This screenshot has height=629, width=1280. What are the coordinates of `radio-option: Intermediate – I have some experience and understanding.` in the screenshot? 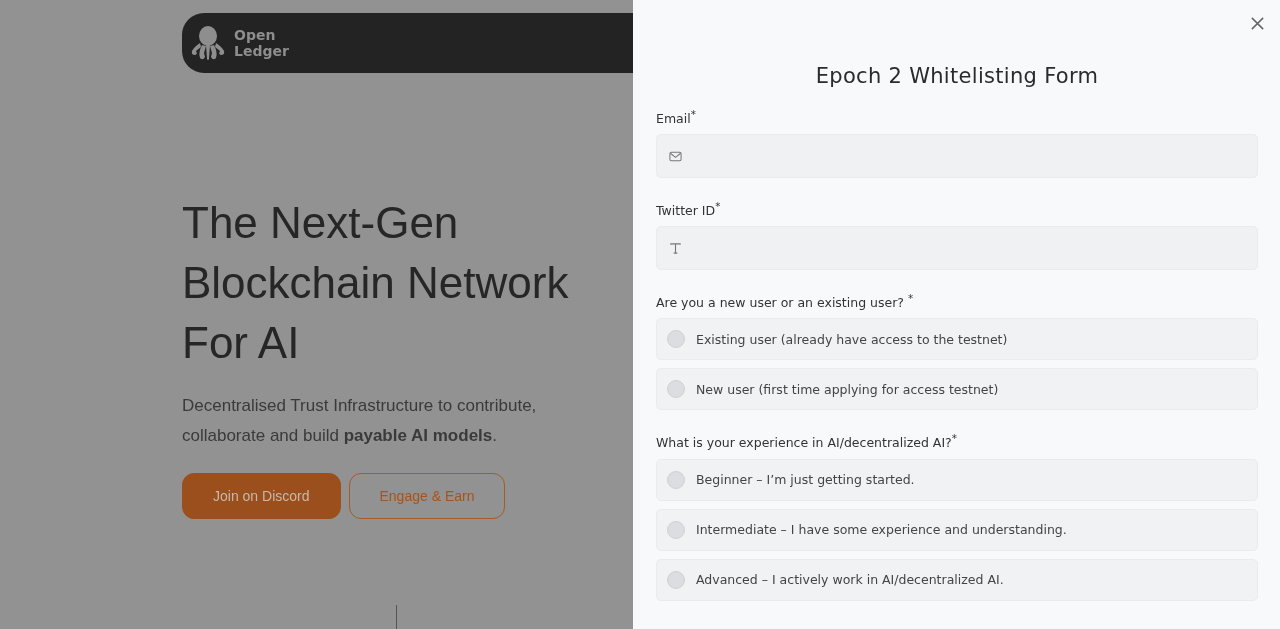 It's located at (957, 529).